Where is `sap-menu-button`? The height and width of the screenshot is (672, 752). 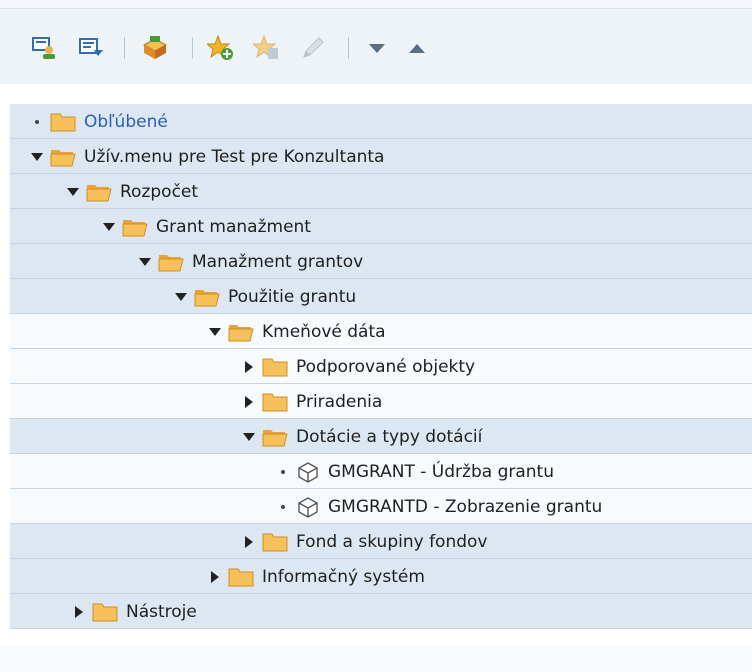
sap-menu-button is located at coordinates (91, 48).